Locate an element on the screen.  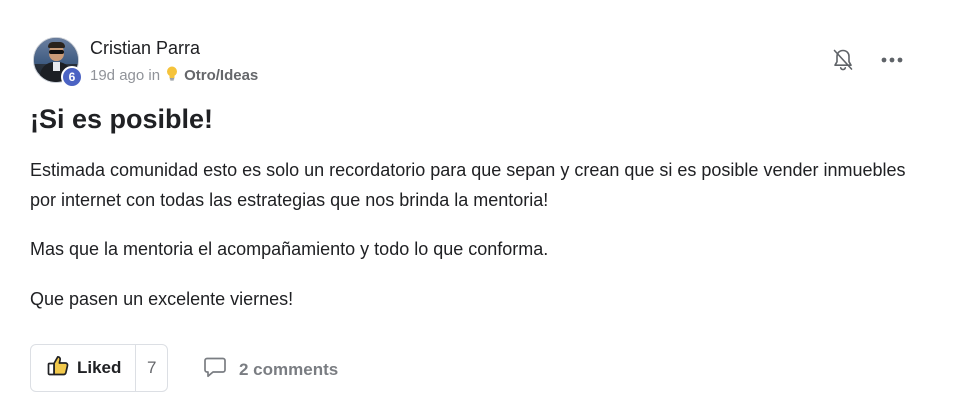
lightbulb-icon is located at coordinates (172, 75).